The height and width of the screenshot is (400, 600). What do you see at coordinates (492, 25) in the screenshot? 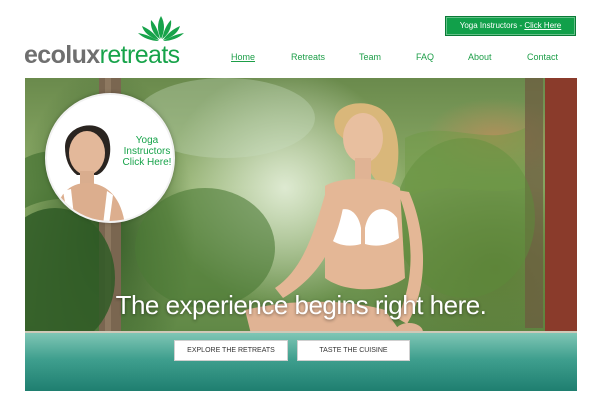
I see `yoga-instructors-button-label: Yoga Instructors -` at bounding box center [492, 25].